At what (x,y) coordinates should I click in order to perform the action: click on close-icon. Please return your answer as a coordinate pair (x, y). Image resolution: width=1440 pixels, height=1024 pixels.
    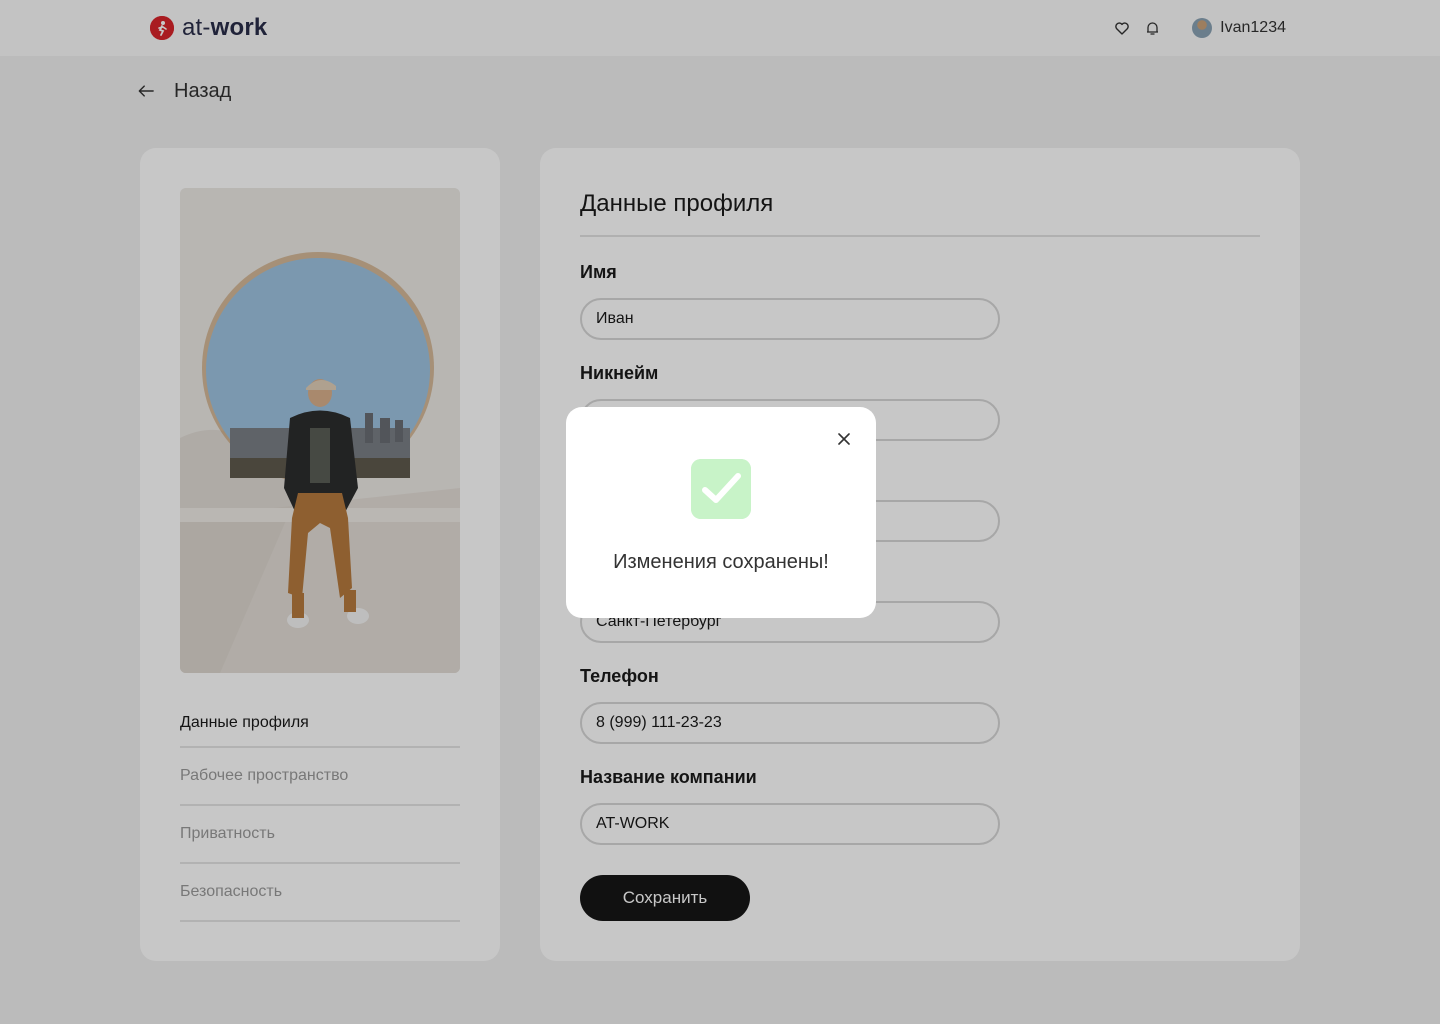
    Looking at the image, I should click on (844, 439).